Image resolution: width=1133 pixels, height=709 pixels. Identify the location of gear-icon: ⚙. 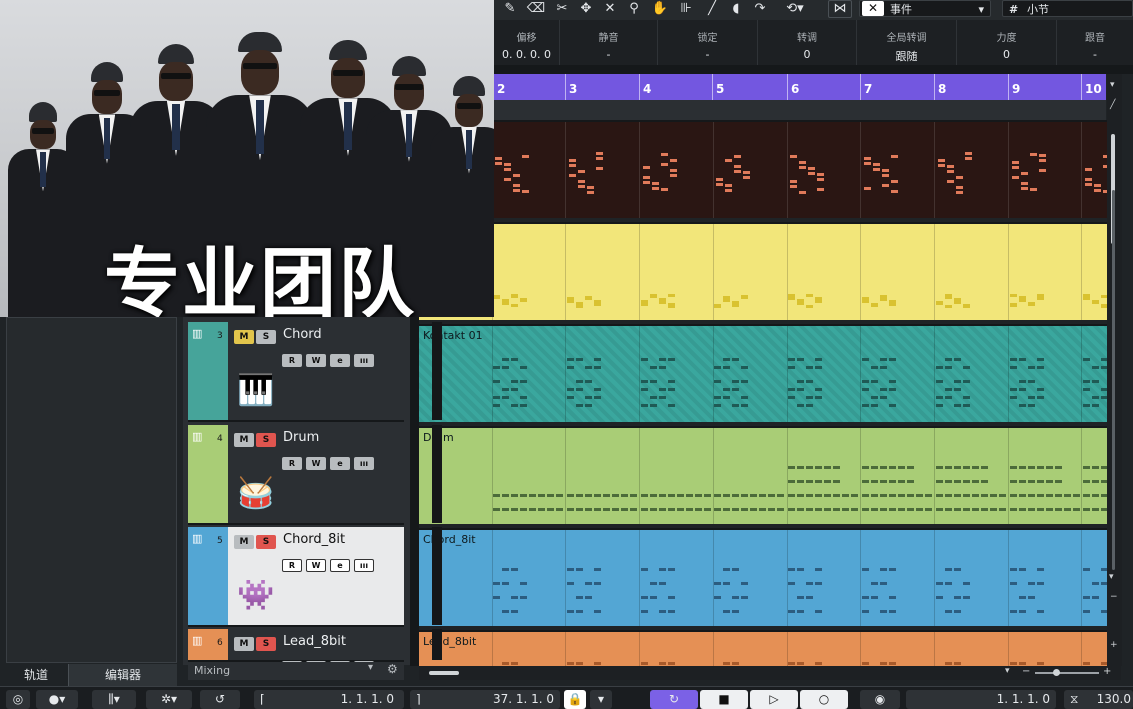
(392, 669).